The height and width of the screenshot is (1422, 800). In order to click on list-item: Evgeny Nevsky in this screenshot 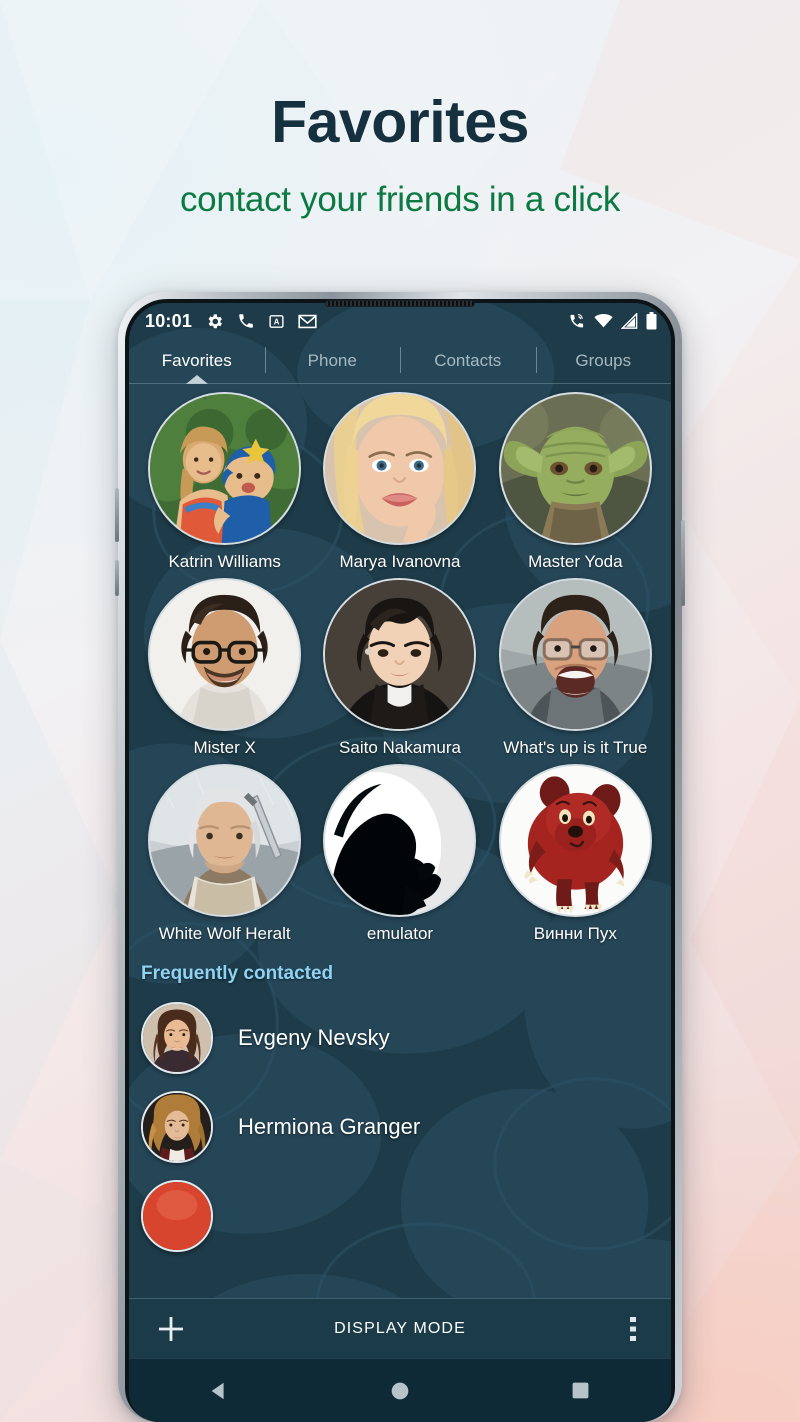, I will do `click(400, 1037)`.